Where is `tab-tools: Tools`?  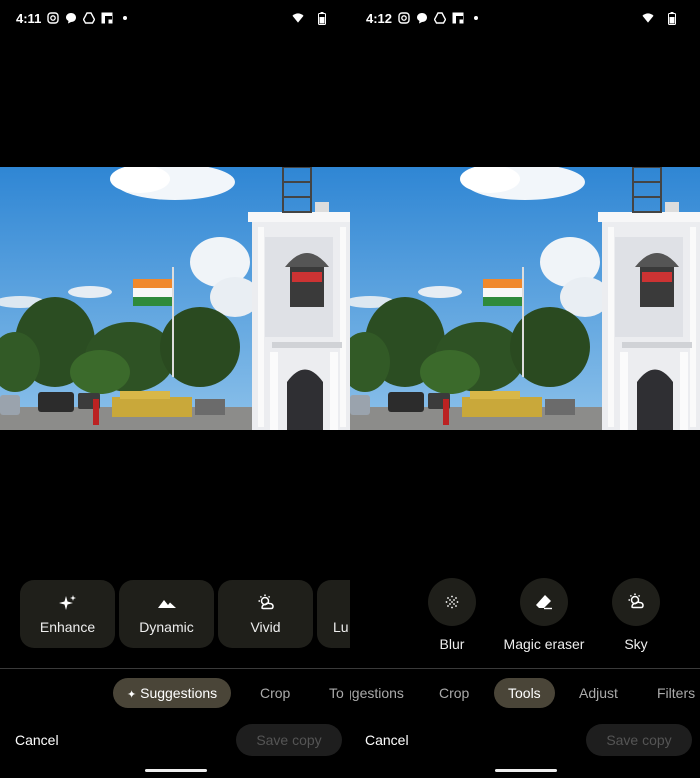 tab-tools: Tools is located at coordinates (524, 693).